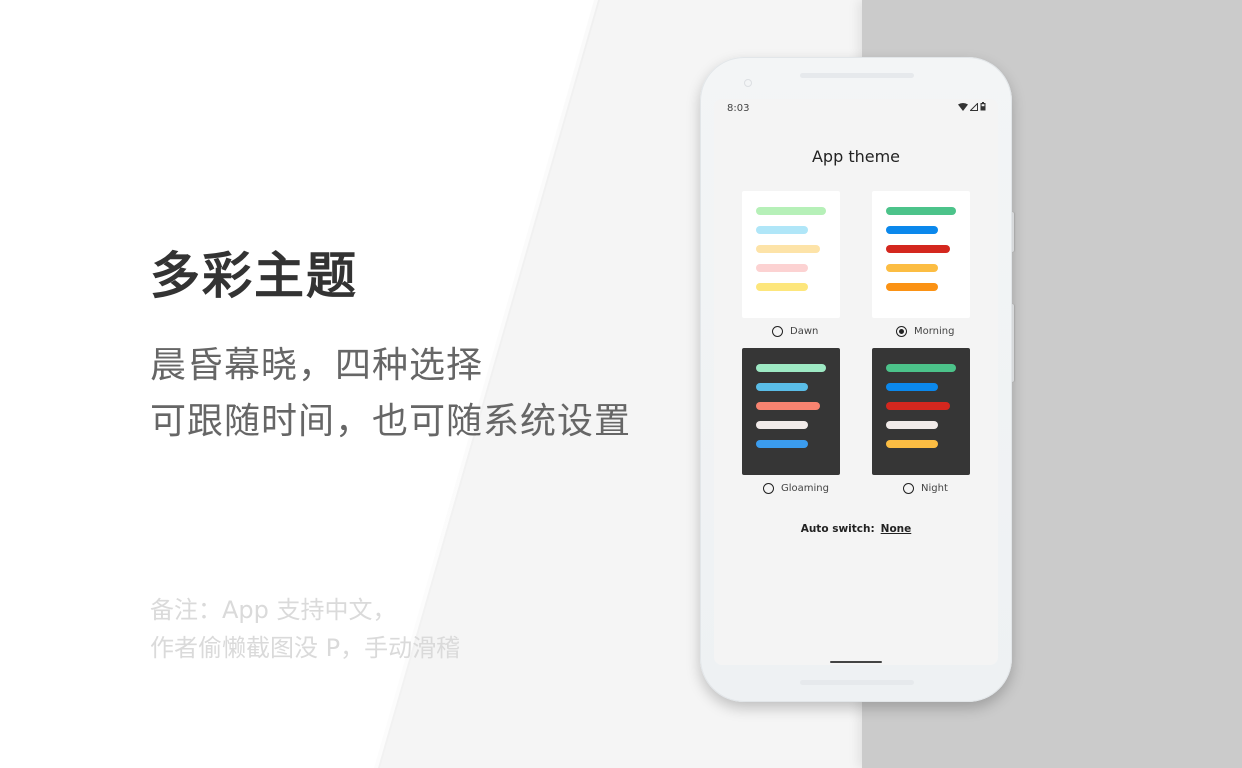 The height and width of the screenshot is (768, 1242). I want to click on promo-note-line-1: 备注：App 支持中文，, so click(273, 610).